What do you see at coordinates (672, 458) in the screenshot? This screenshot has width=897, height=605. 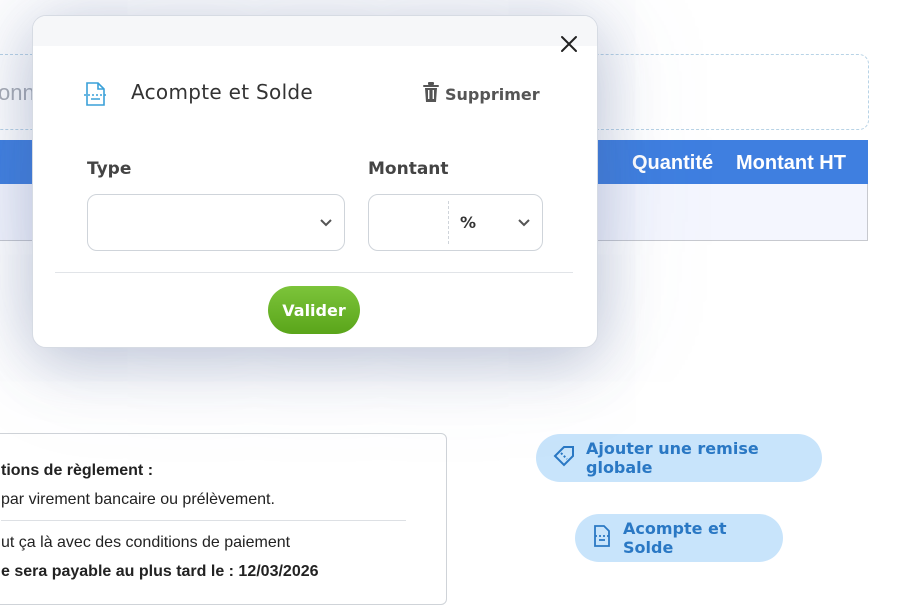 I see `add-global-discount-label: Ajouter une remise globale` at bounding box center [672, 458].